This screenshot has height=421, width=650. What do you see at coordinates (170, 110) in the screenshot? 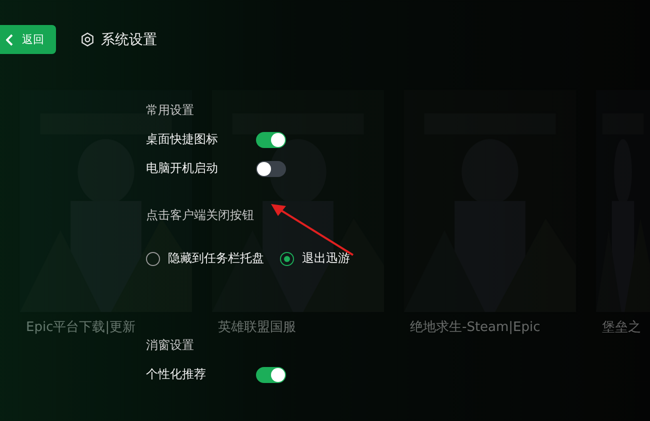
I see `section-title: 常用设置` at bounding box center [170, 110].